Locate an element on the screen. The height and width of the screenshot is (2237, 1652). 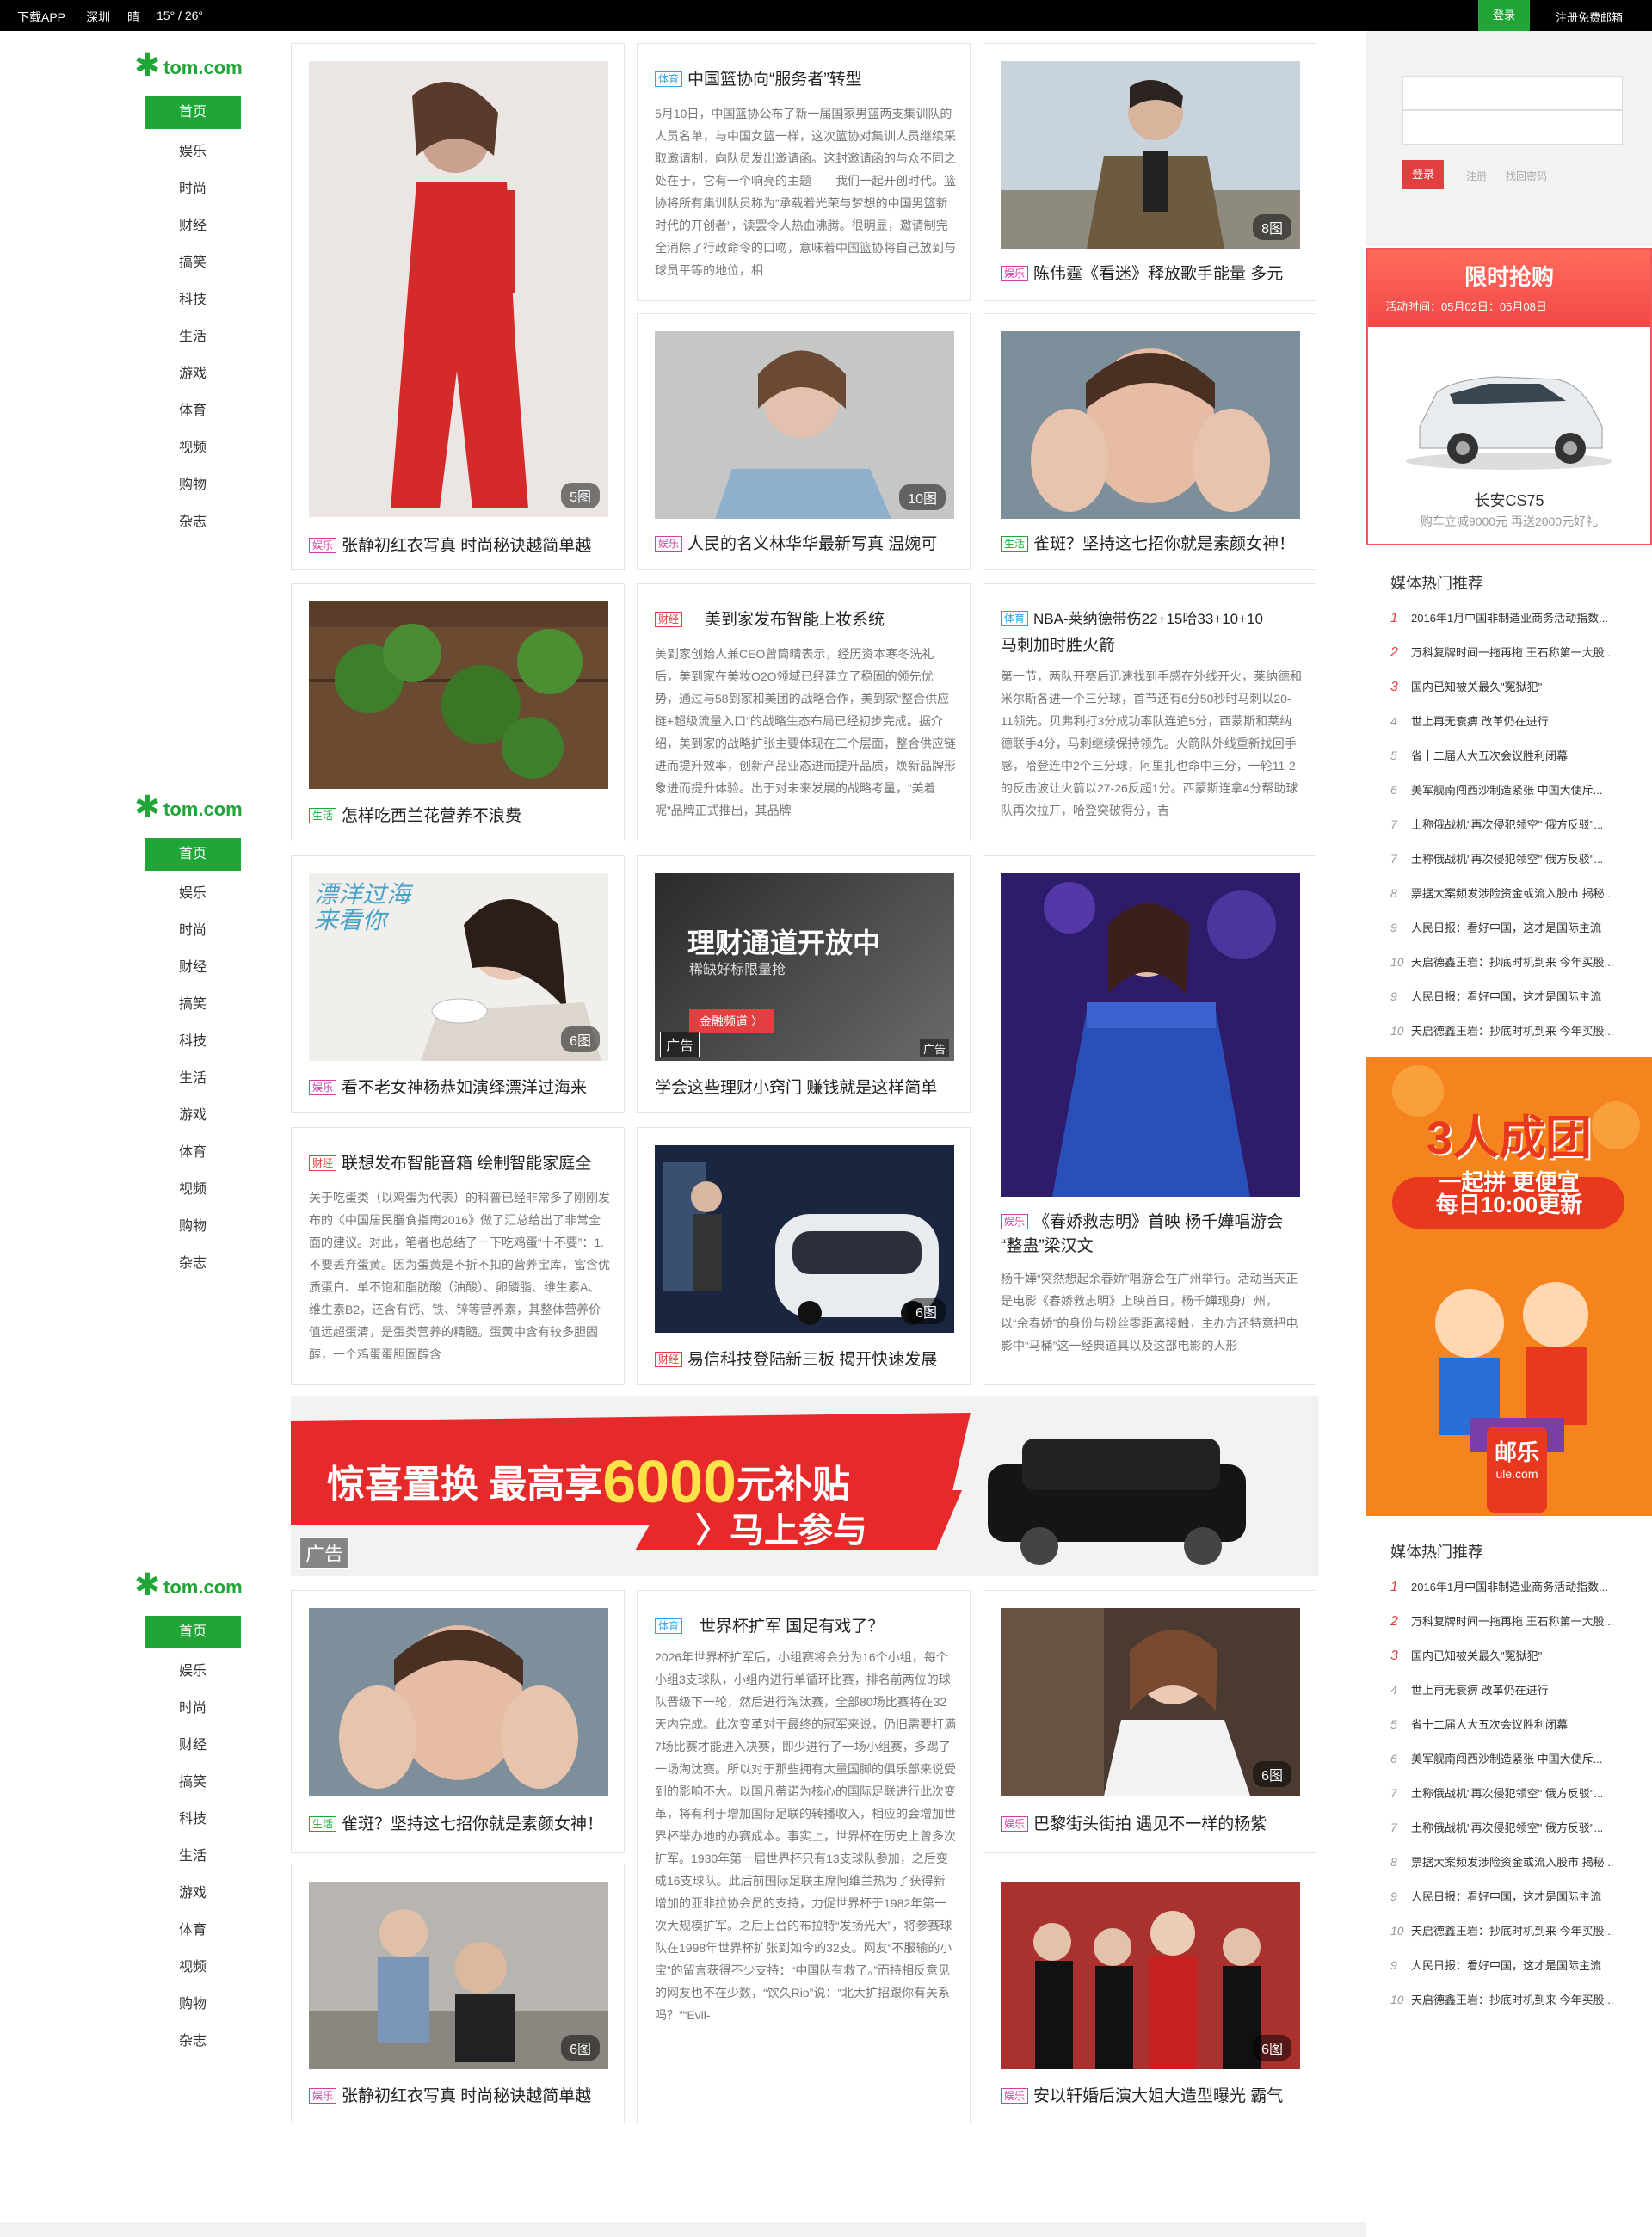
download-app-link: 下载APP is located at coordinates (41, 17).